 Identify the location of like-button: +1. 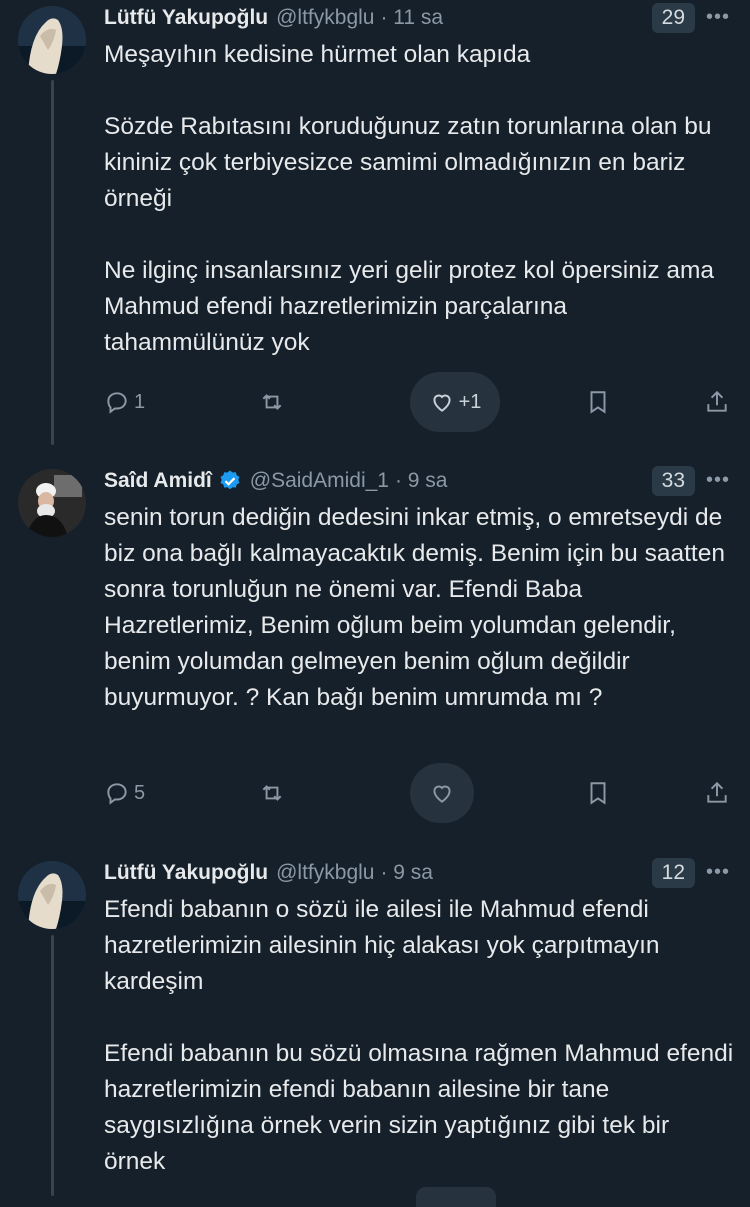
(455, 402).